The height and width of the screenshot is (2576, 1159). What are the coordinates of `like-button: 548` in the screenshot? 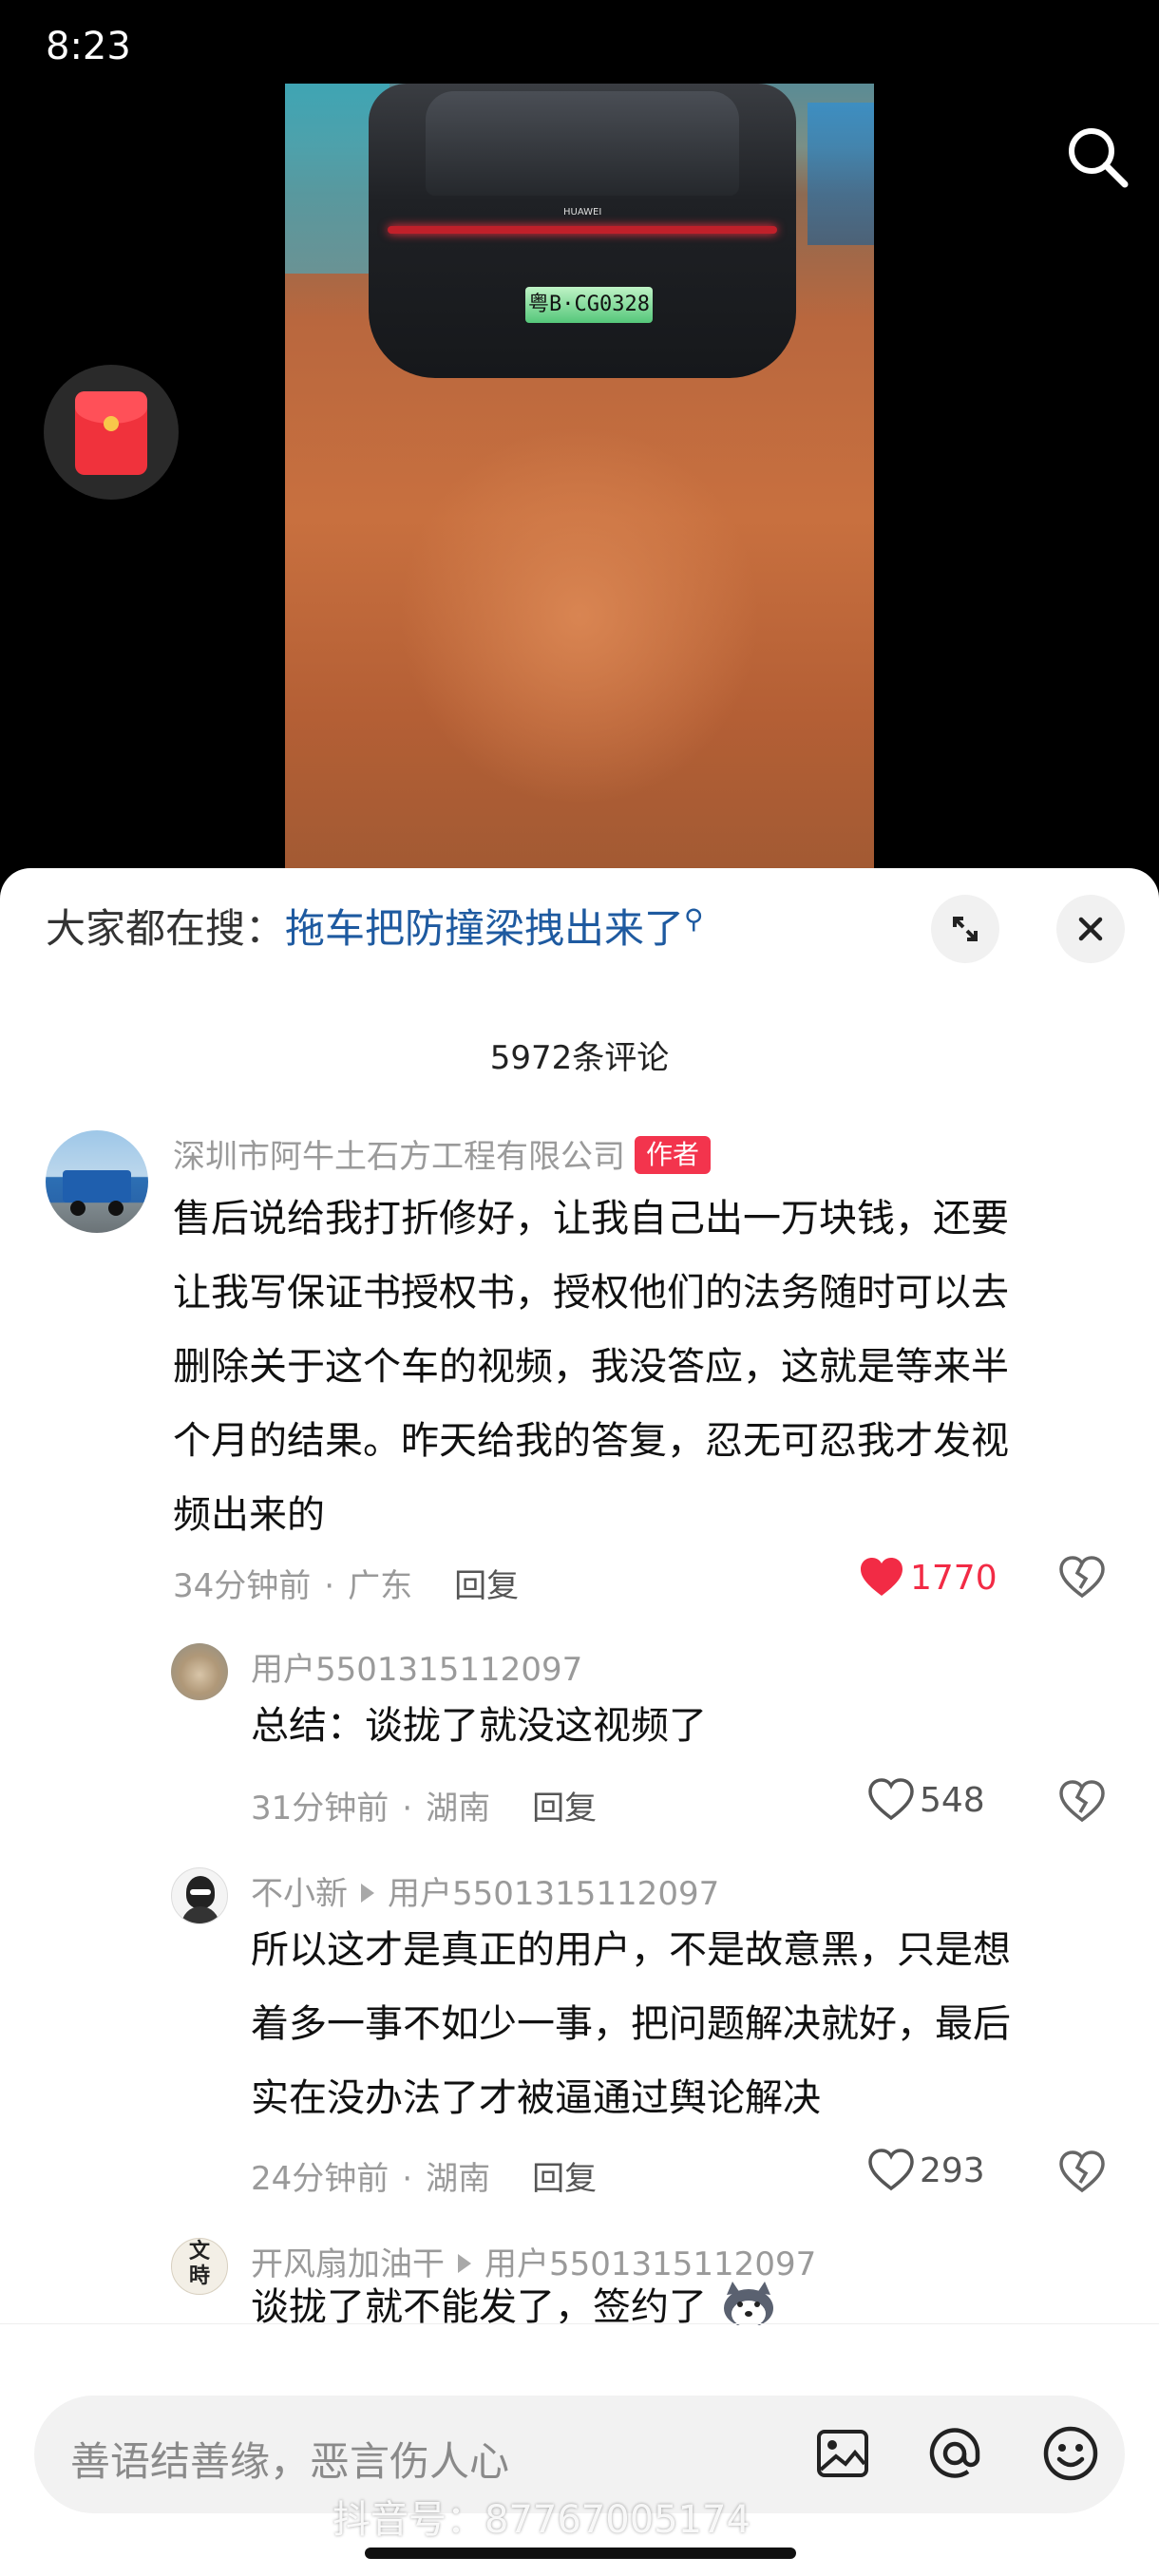 It's located at (926, 1800).